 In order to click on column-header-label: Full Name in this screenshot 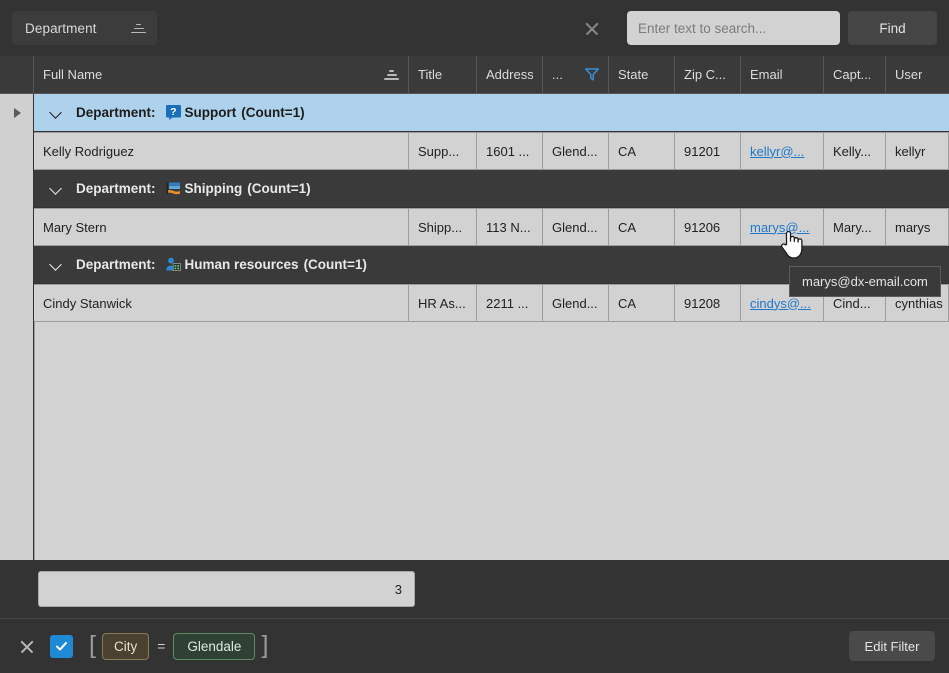, I will do `click(73, 74)`.